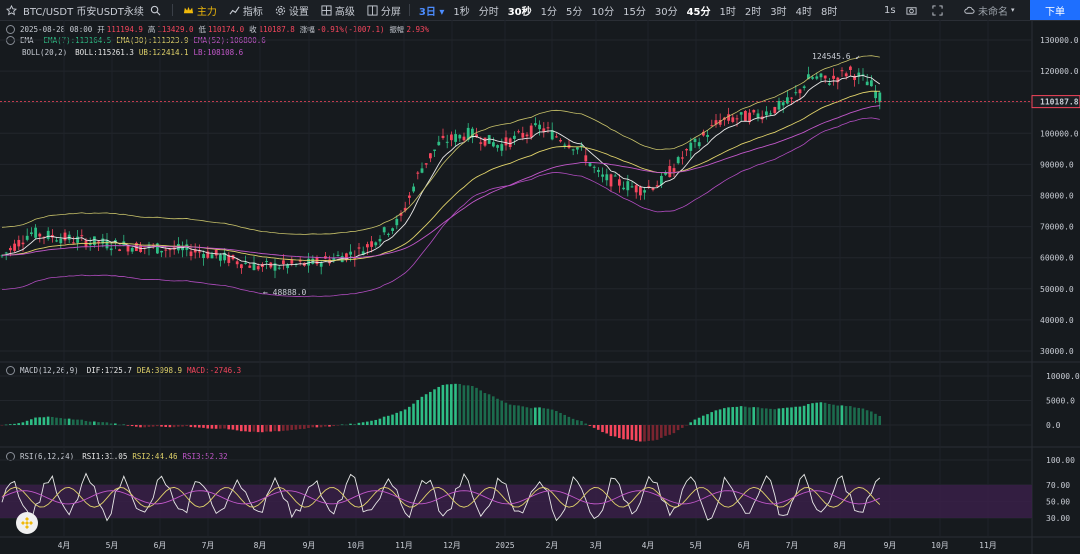 The height and width of the screenshot is (554, 1080). What do you see at coordinates (1057, 258) in the screenshot?
I see `price-tick: 60000.0` at bounding box center [1057, 258].